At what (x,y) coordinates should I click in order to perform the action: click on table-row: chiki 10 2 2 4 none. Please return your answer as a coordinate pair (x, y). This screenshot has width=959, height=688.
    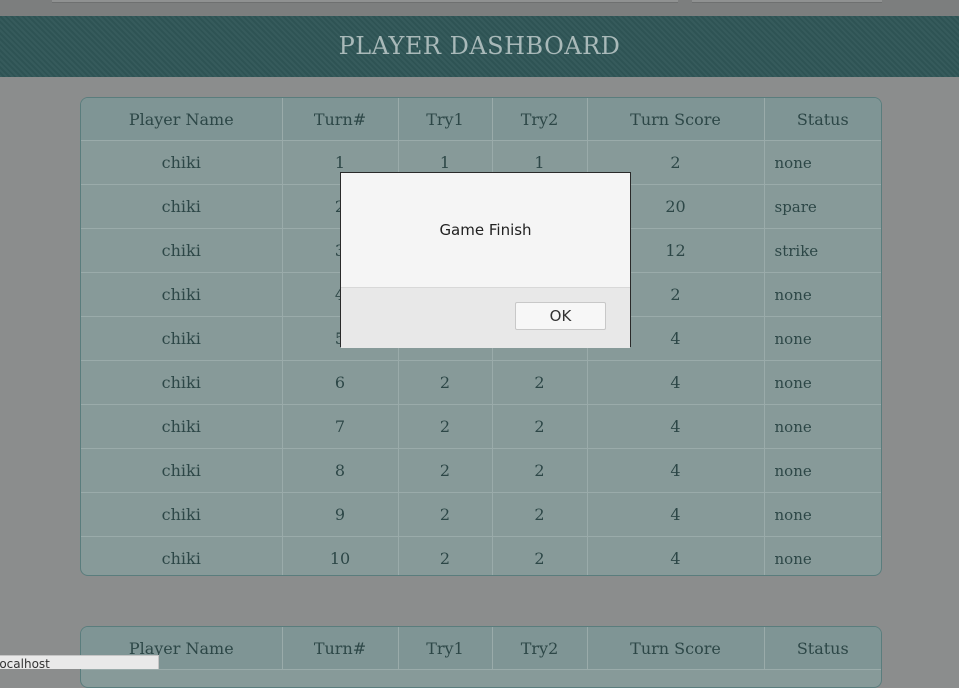
    Looking at the image, I should click on (481, 555).